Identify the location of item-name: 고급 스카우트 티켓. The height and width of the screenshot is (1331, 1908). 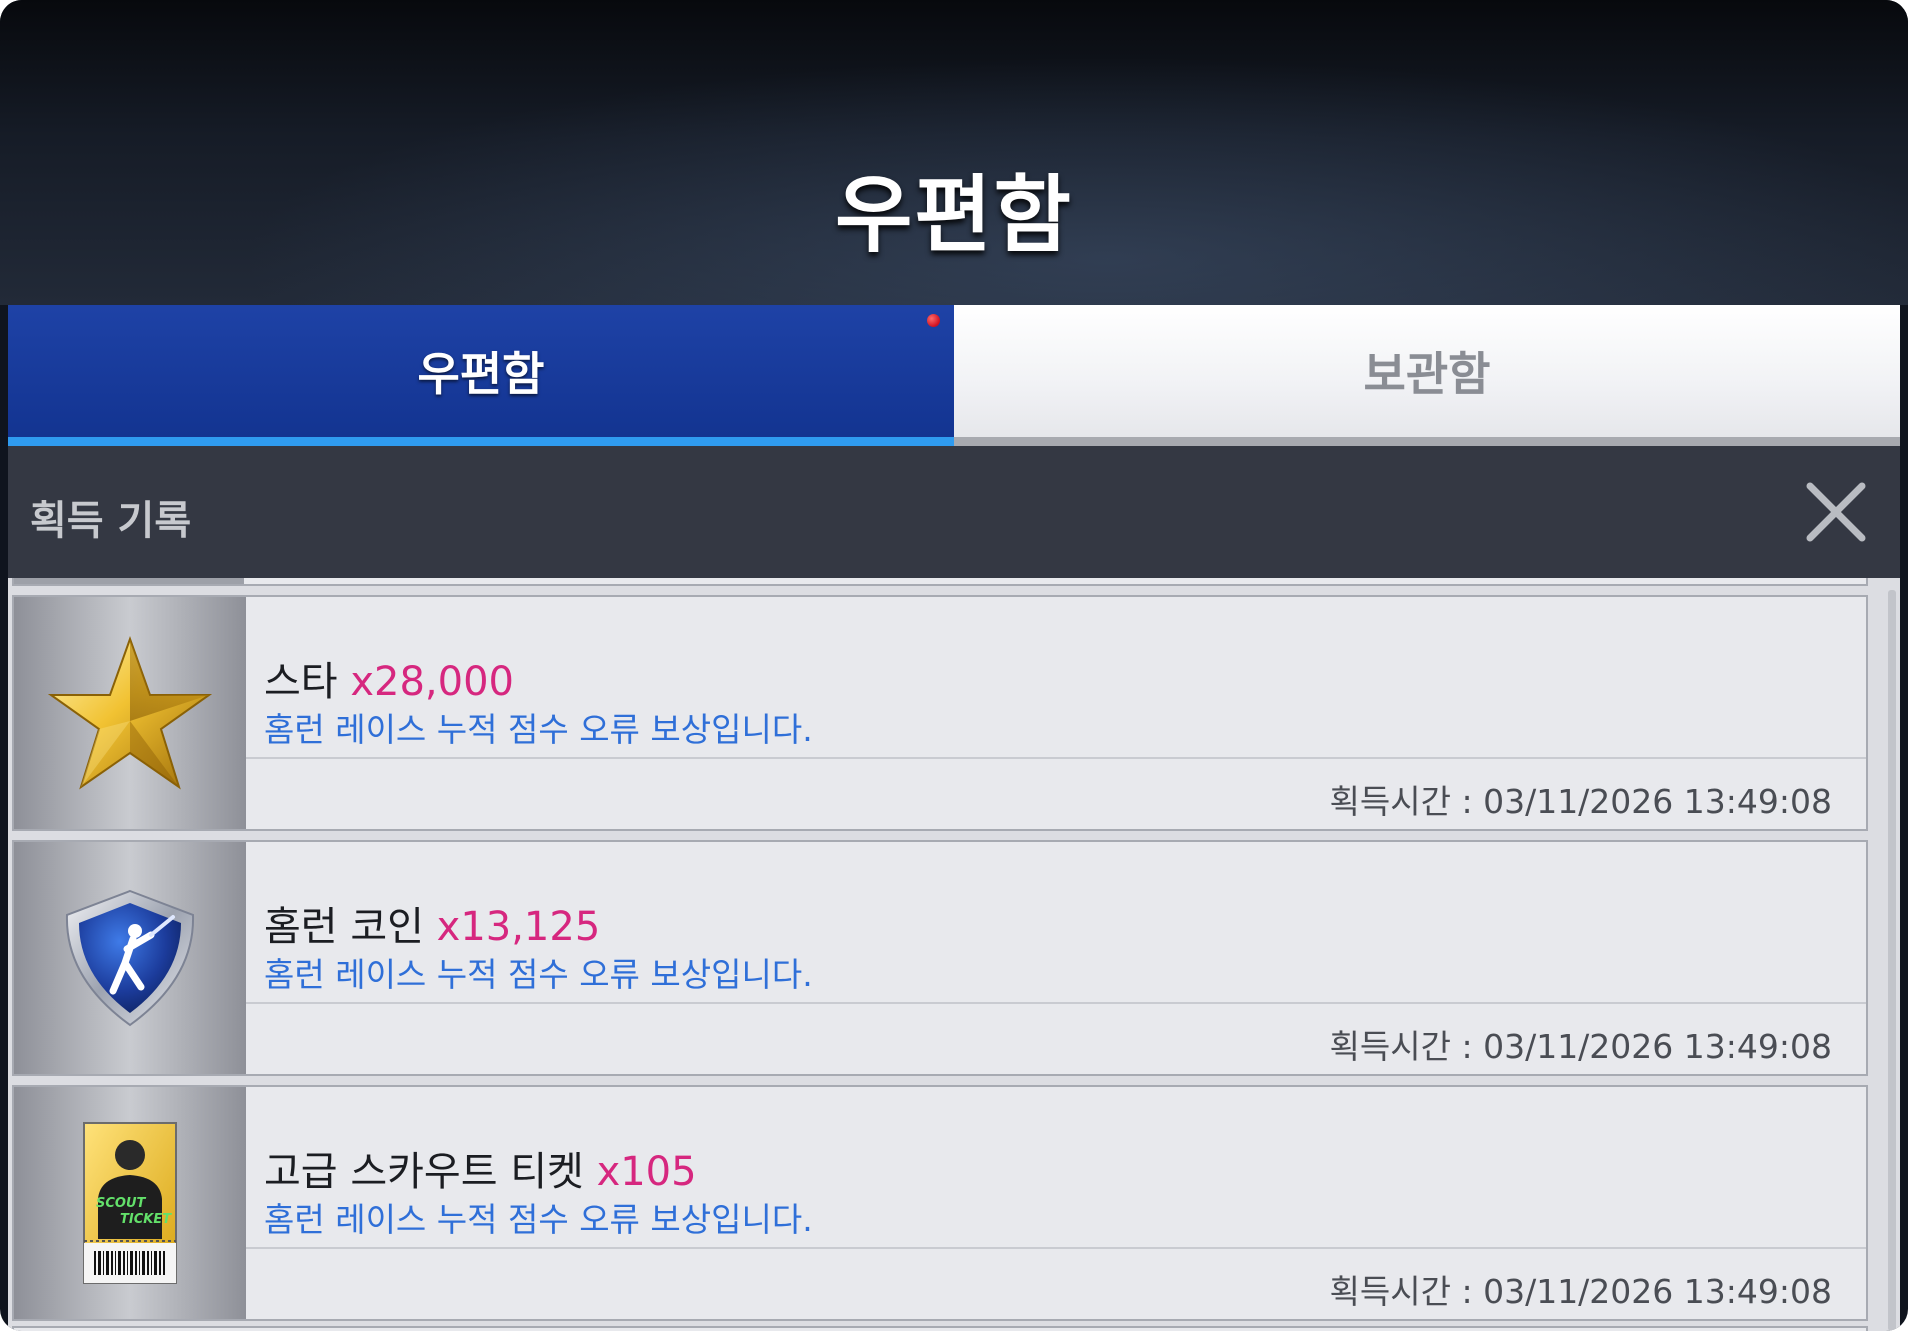
(424, 1172).